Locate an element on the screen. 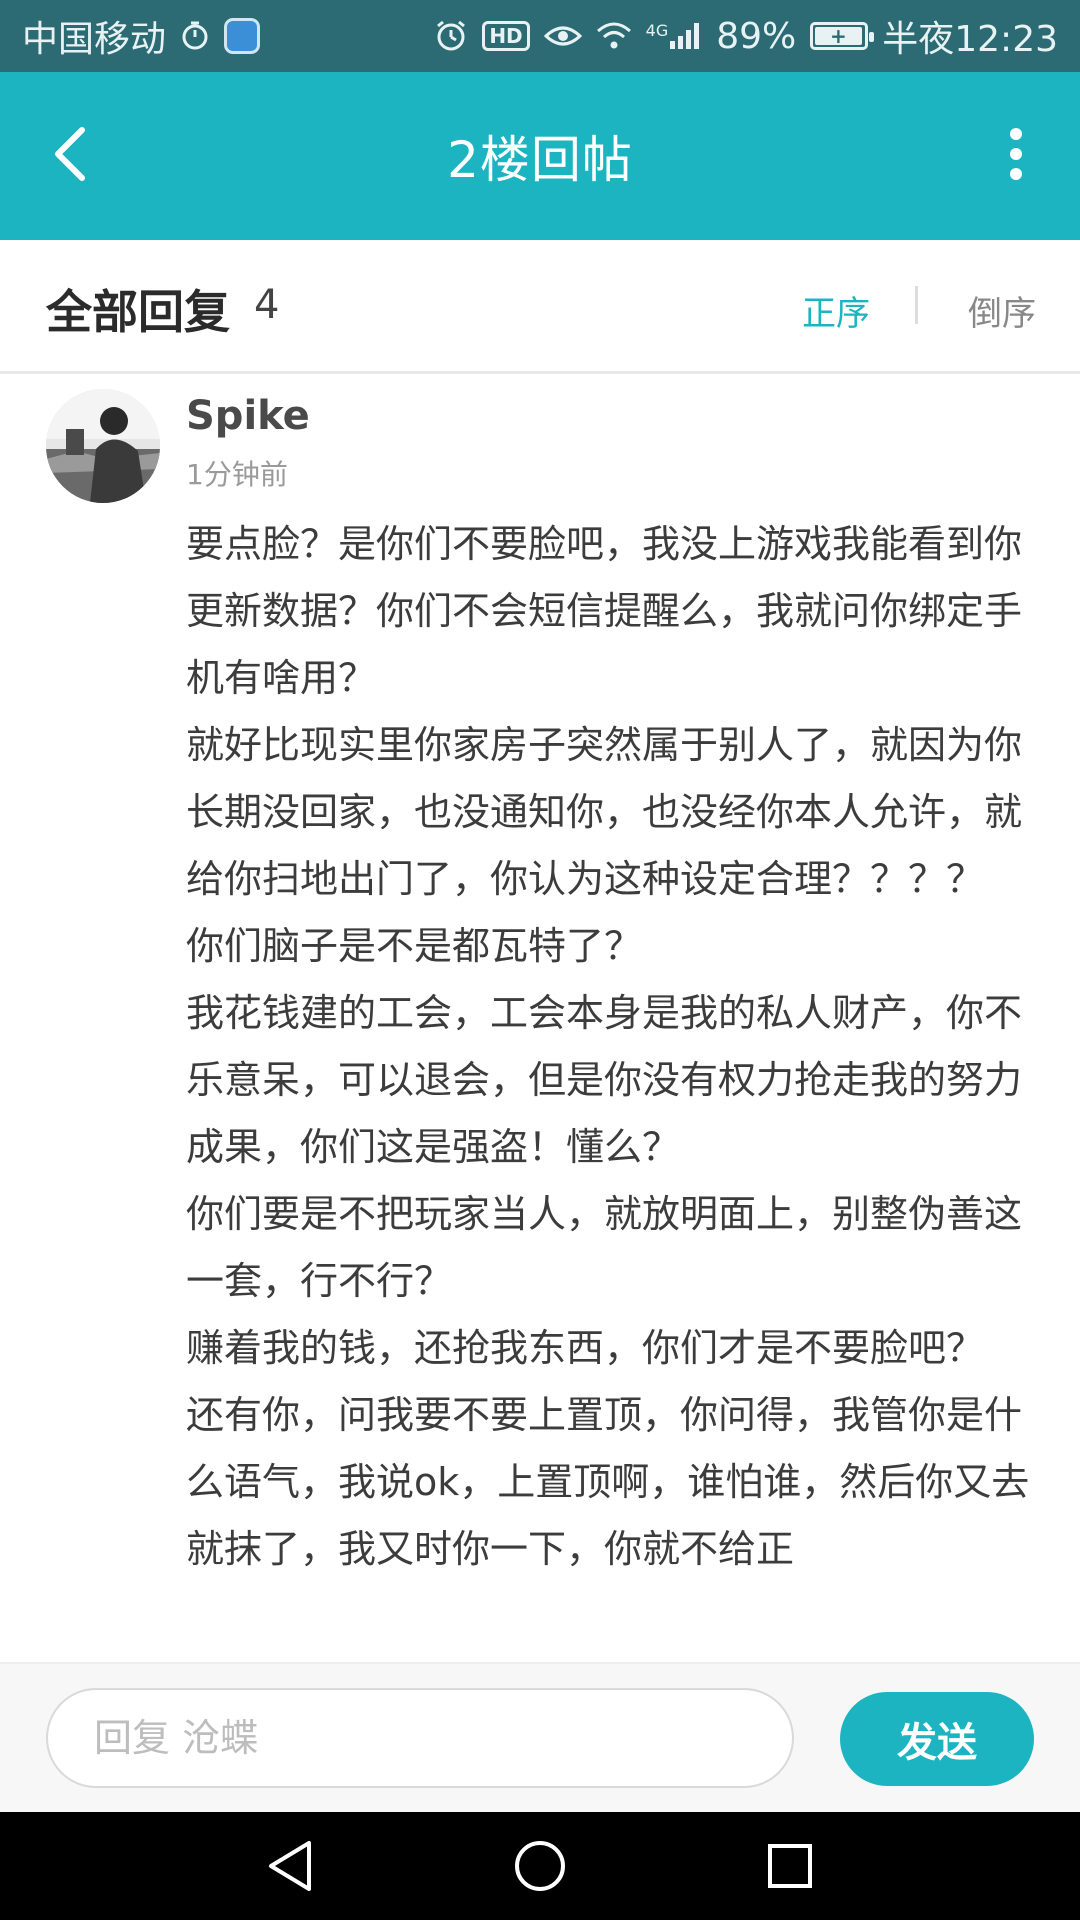  reply-composer: 发送 is located at coordinates (540, 1737).